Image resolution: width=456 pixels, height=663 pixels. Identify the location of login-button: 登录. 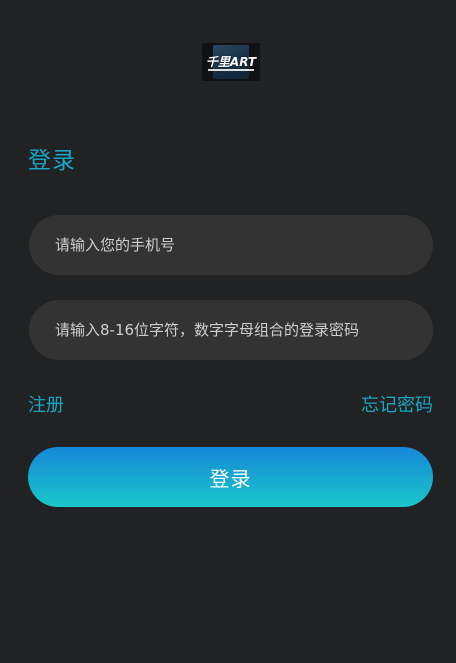
(230, 477).